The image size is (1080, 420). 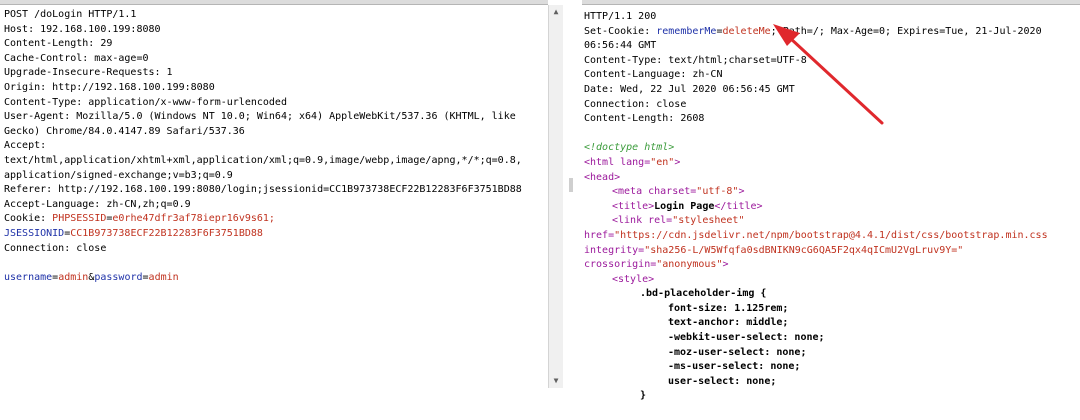 I want to click on style-tag-line: <style>, so click(x=633, y=279).